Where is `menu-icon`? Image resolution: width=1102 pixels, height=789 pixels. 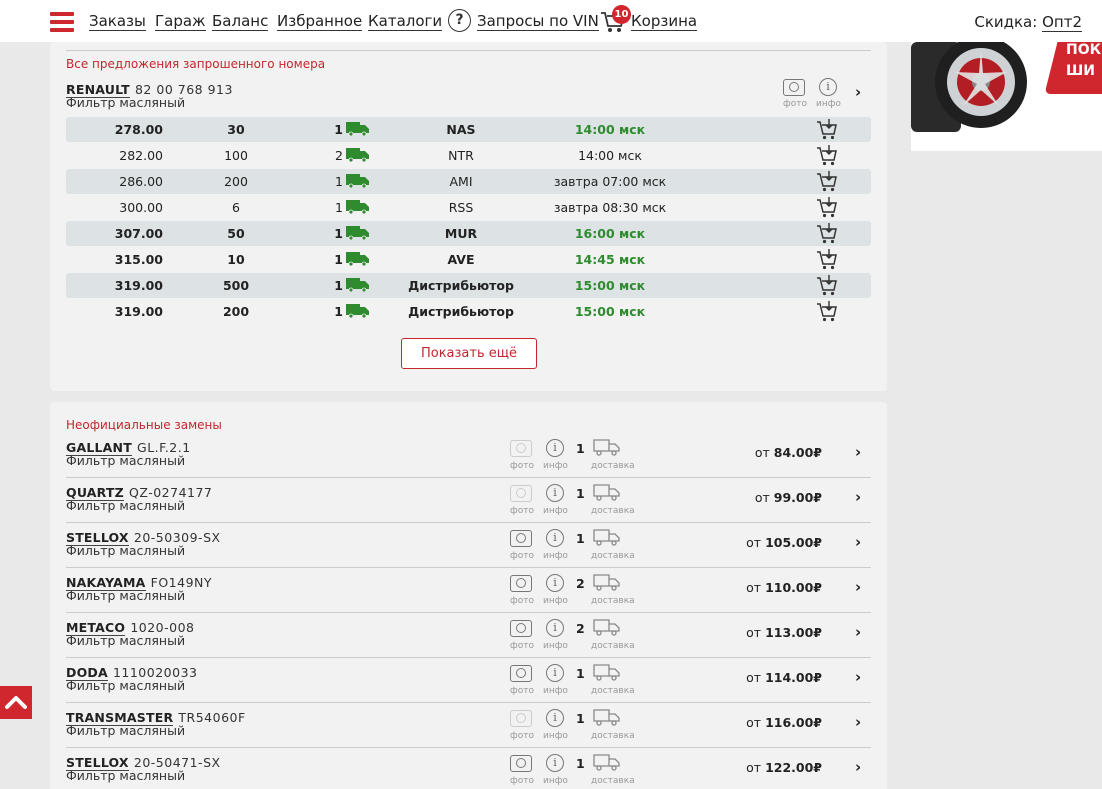
menu-icon is located at coordinates (62, 22).